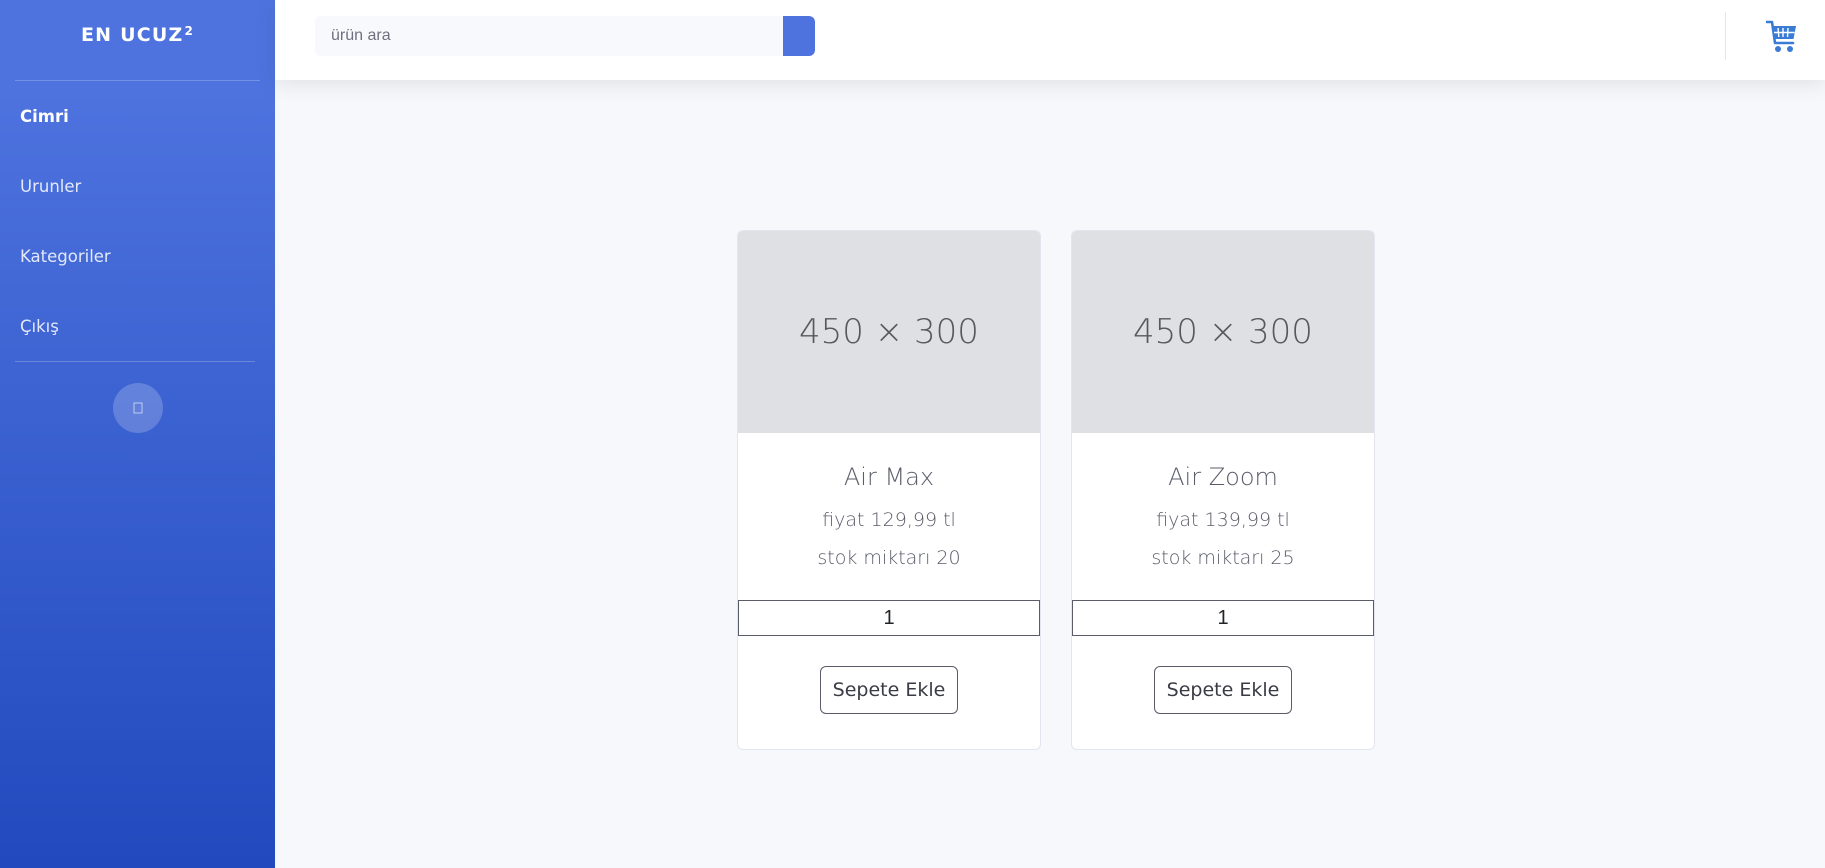 This screenshot has width=1825, height=868. Describe the element at coordinates (189, 31) in the screenshot. I see `brand-sup: 2` at that location.